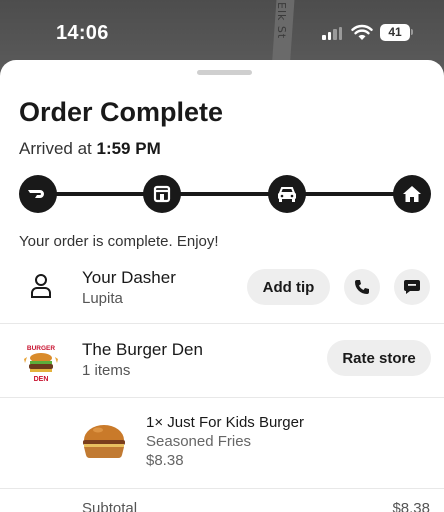  I want to click on svg-text: DEN, so click(41, 379).